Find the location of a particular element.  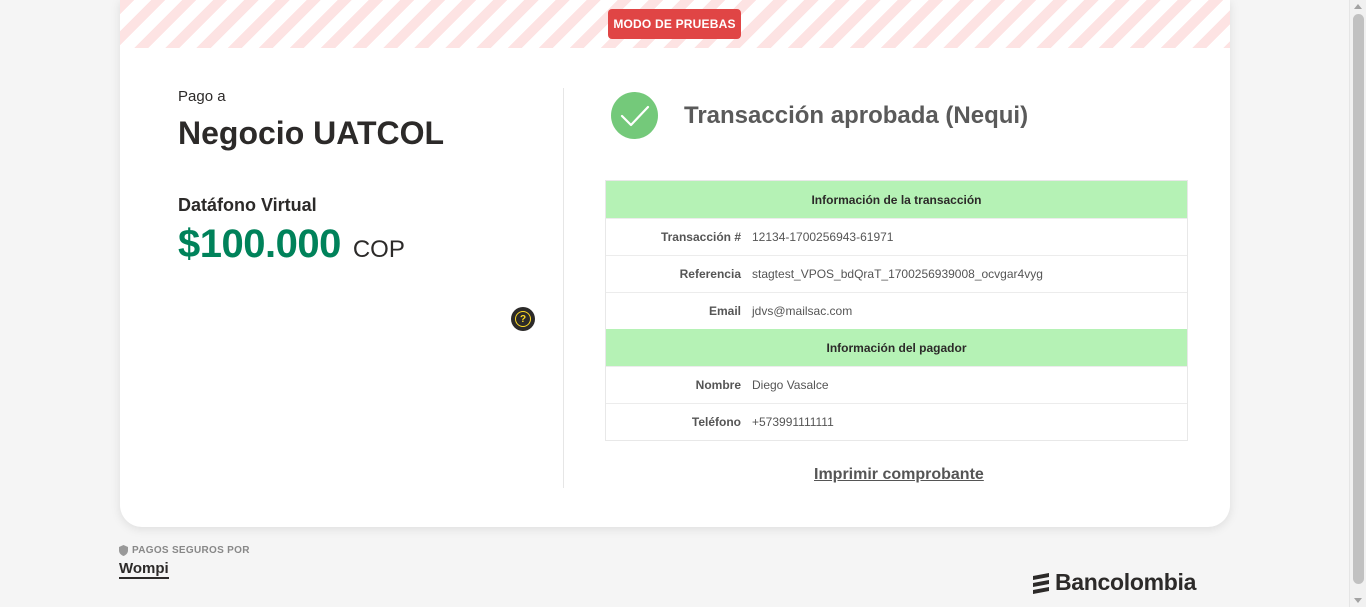

status-text: Transacción aprobada (Nequi) is located at coordinates (856, 115).